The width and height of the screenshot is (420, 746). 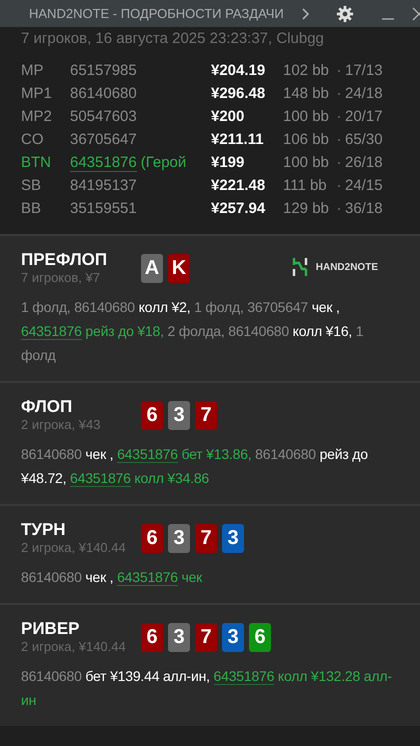 What do you see at coordinates (300, 267) in the screenshot?
I see `logo-icon` at bounding box center [300, 267].